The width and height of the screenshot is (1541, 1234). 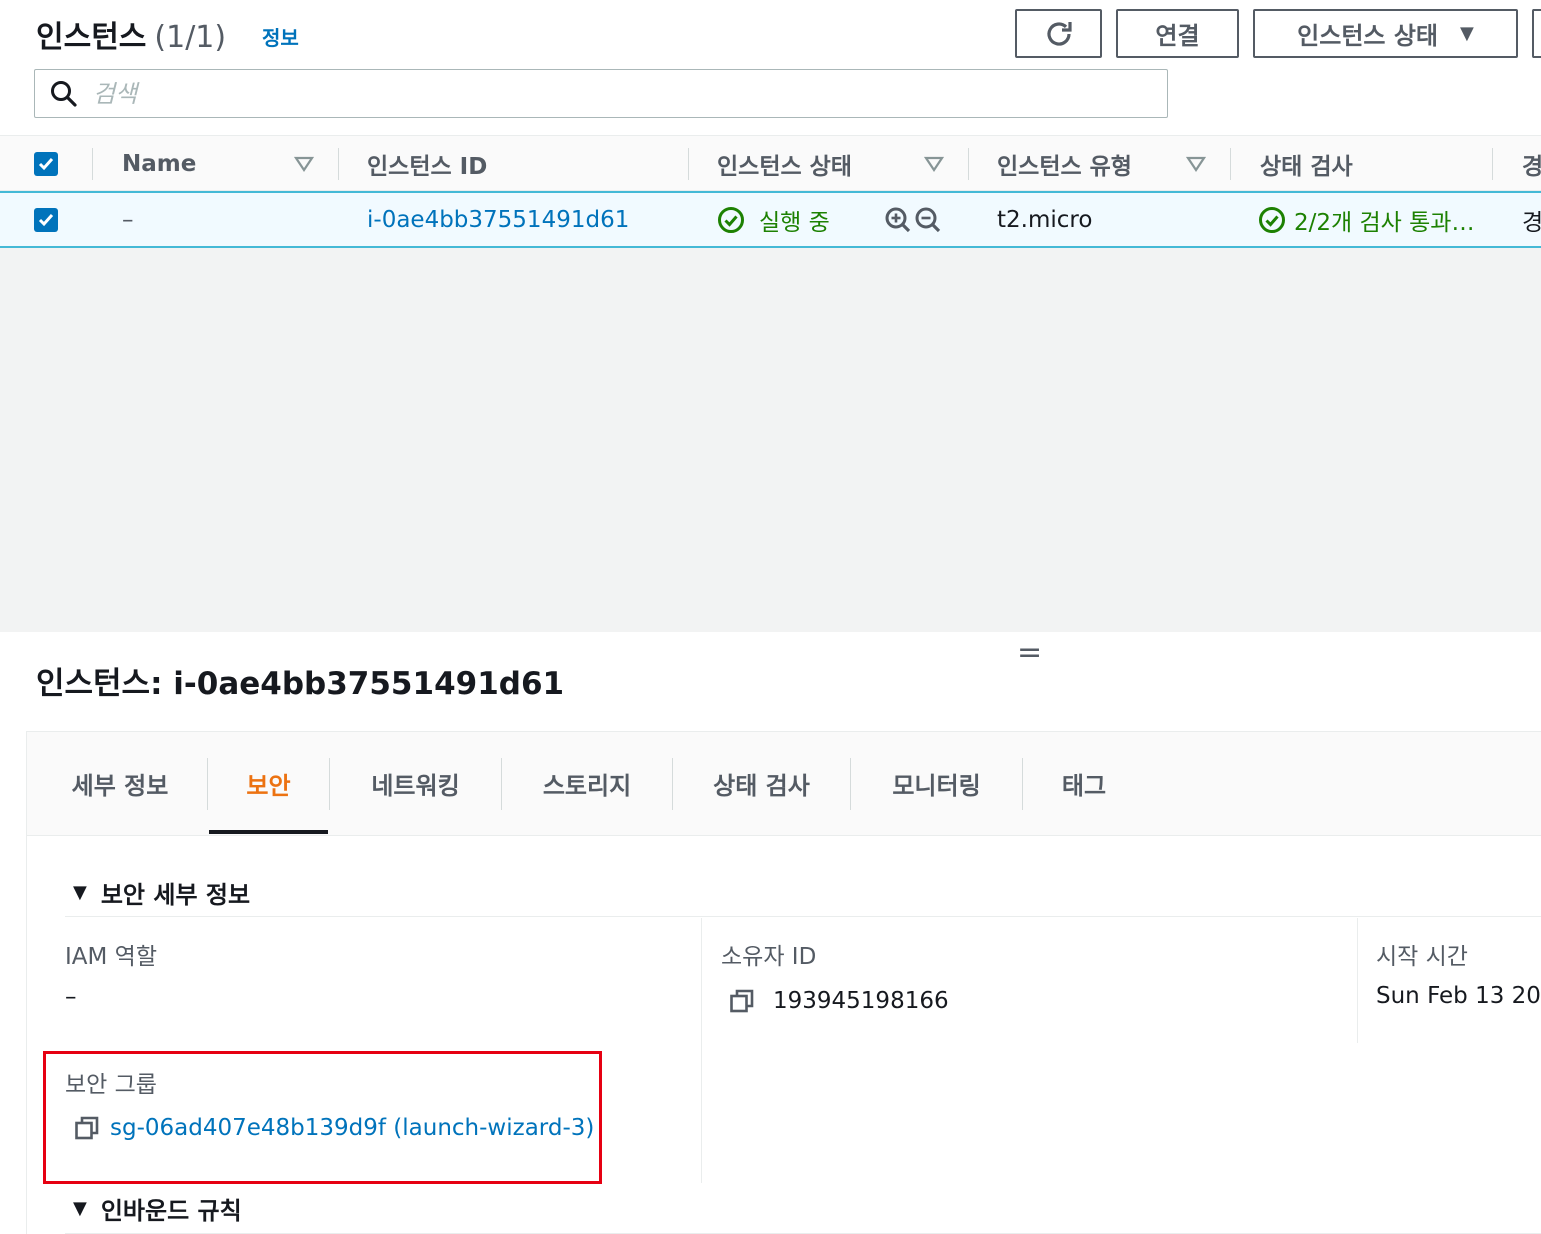 I want to click on select-all-checkbox, so click(x=46, y=164).